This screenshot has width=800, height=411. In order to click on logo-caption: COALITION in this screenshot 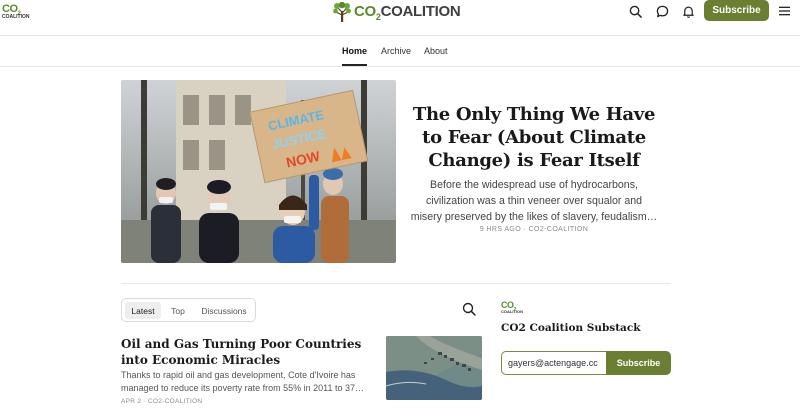, I will do `click(16, 17)`.